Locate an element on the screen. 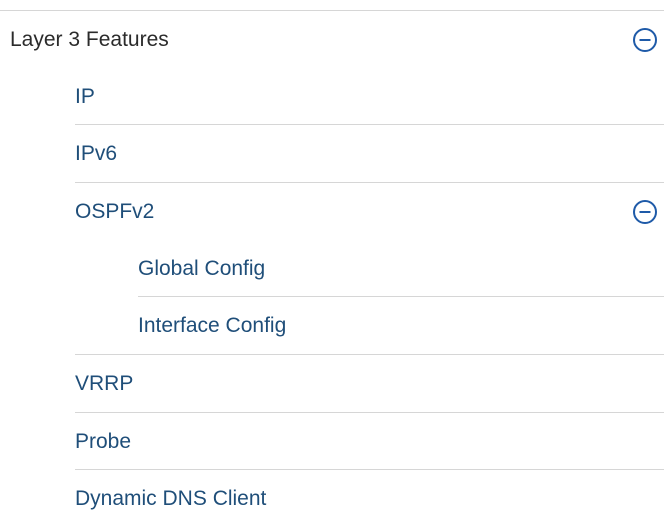  nav-item-label: OSPFv2 is located at coordinates (115, 211).